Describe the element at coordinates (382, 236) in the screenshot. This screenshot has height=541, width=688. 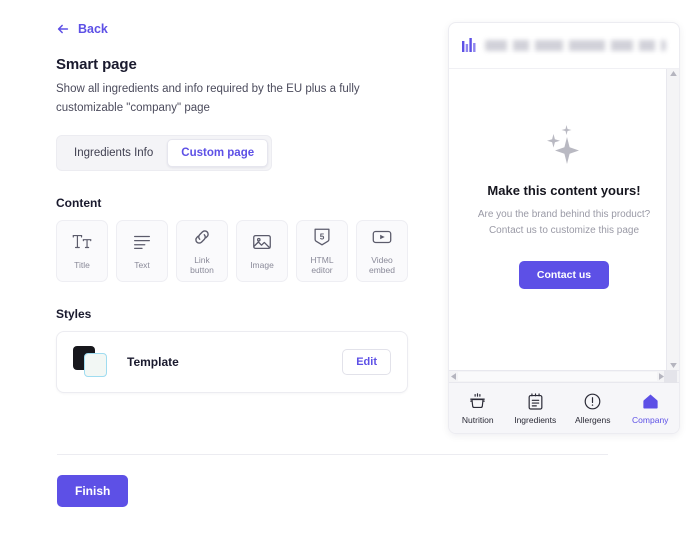
I see `video-play-icon` at that location.